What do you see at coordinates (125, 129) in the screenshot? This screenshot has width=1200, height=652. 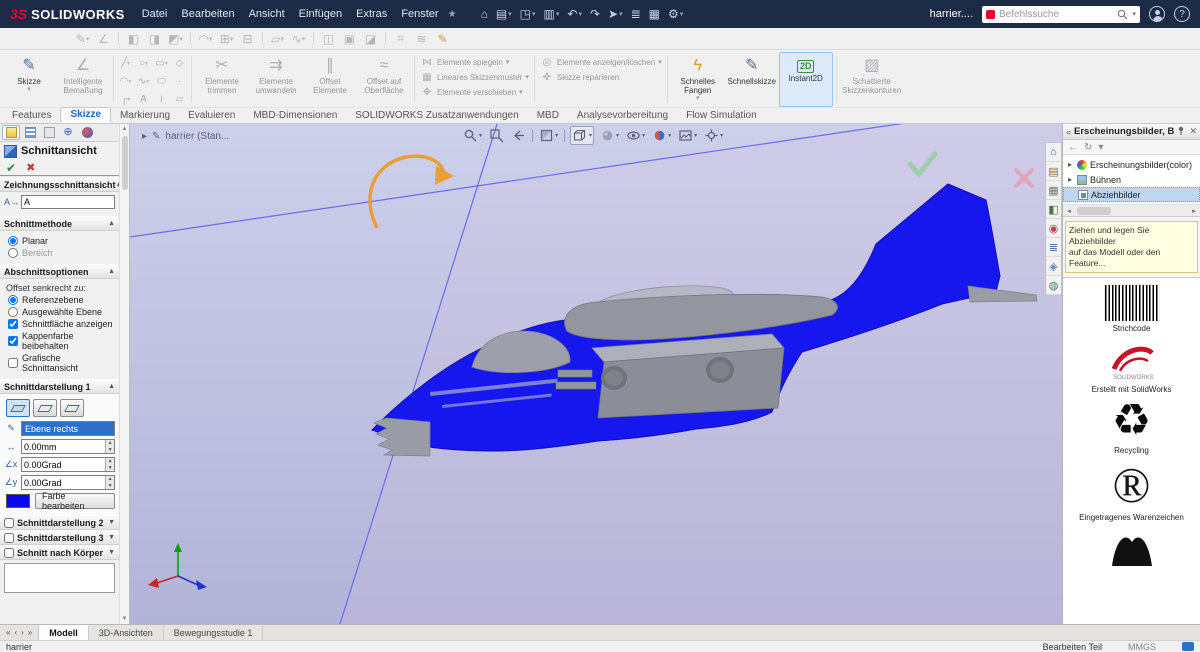 I see `scroll-up-icon: ▲` at bounding box center [125, 129].